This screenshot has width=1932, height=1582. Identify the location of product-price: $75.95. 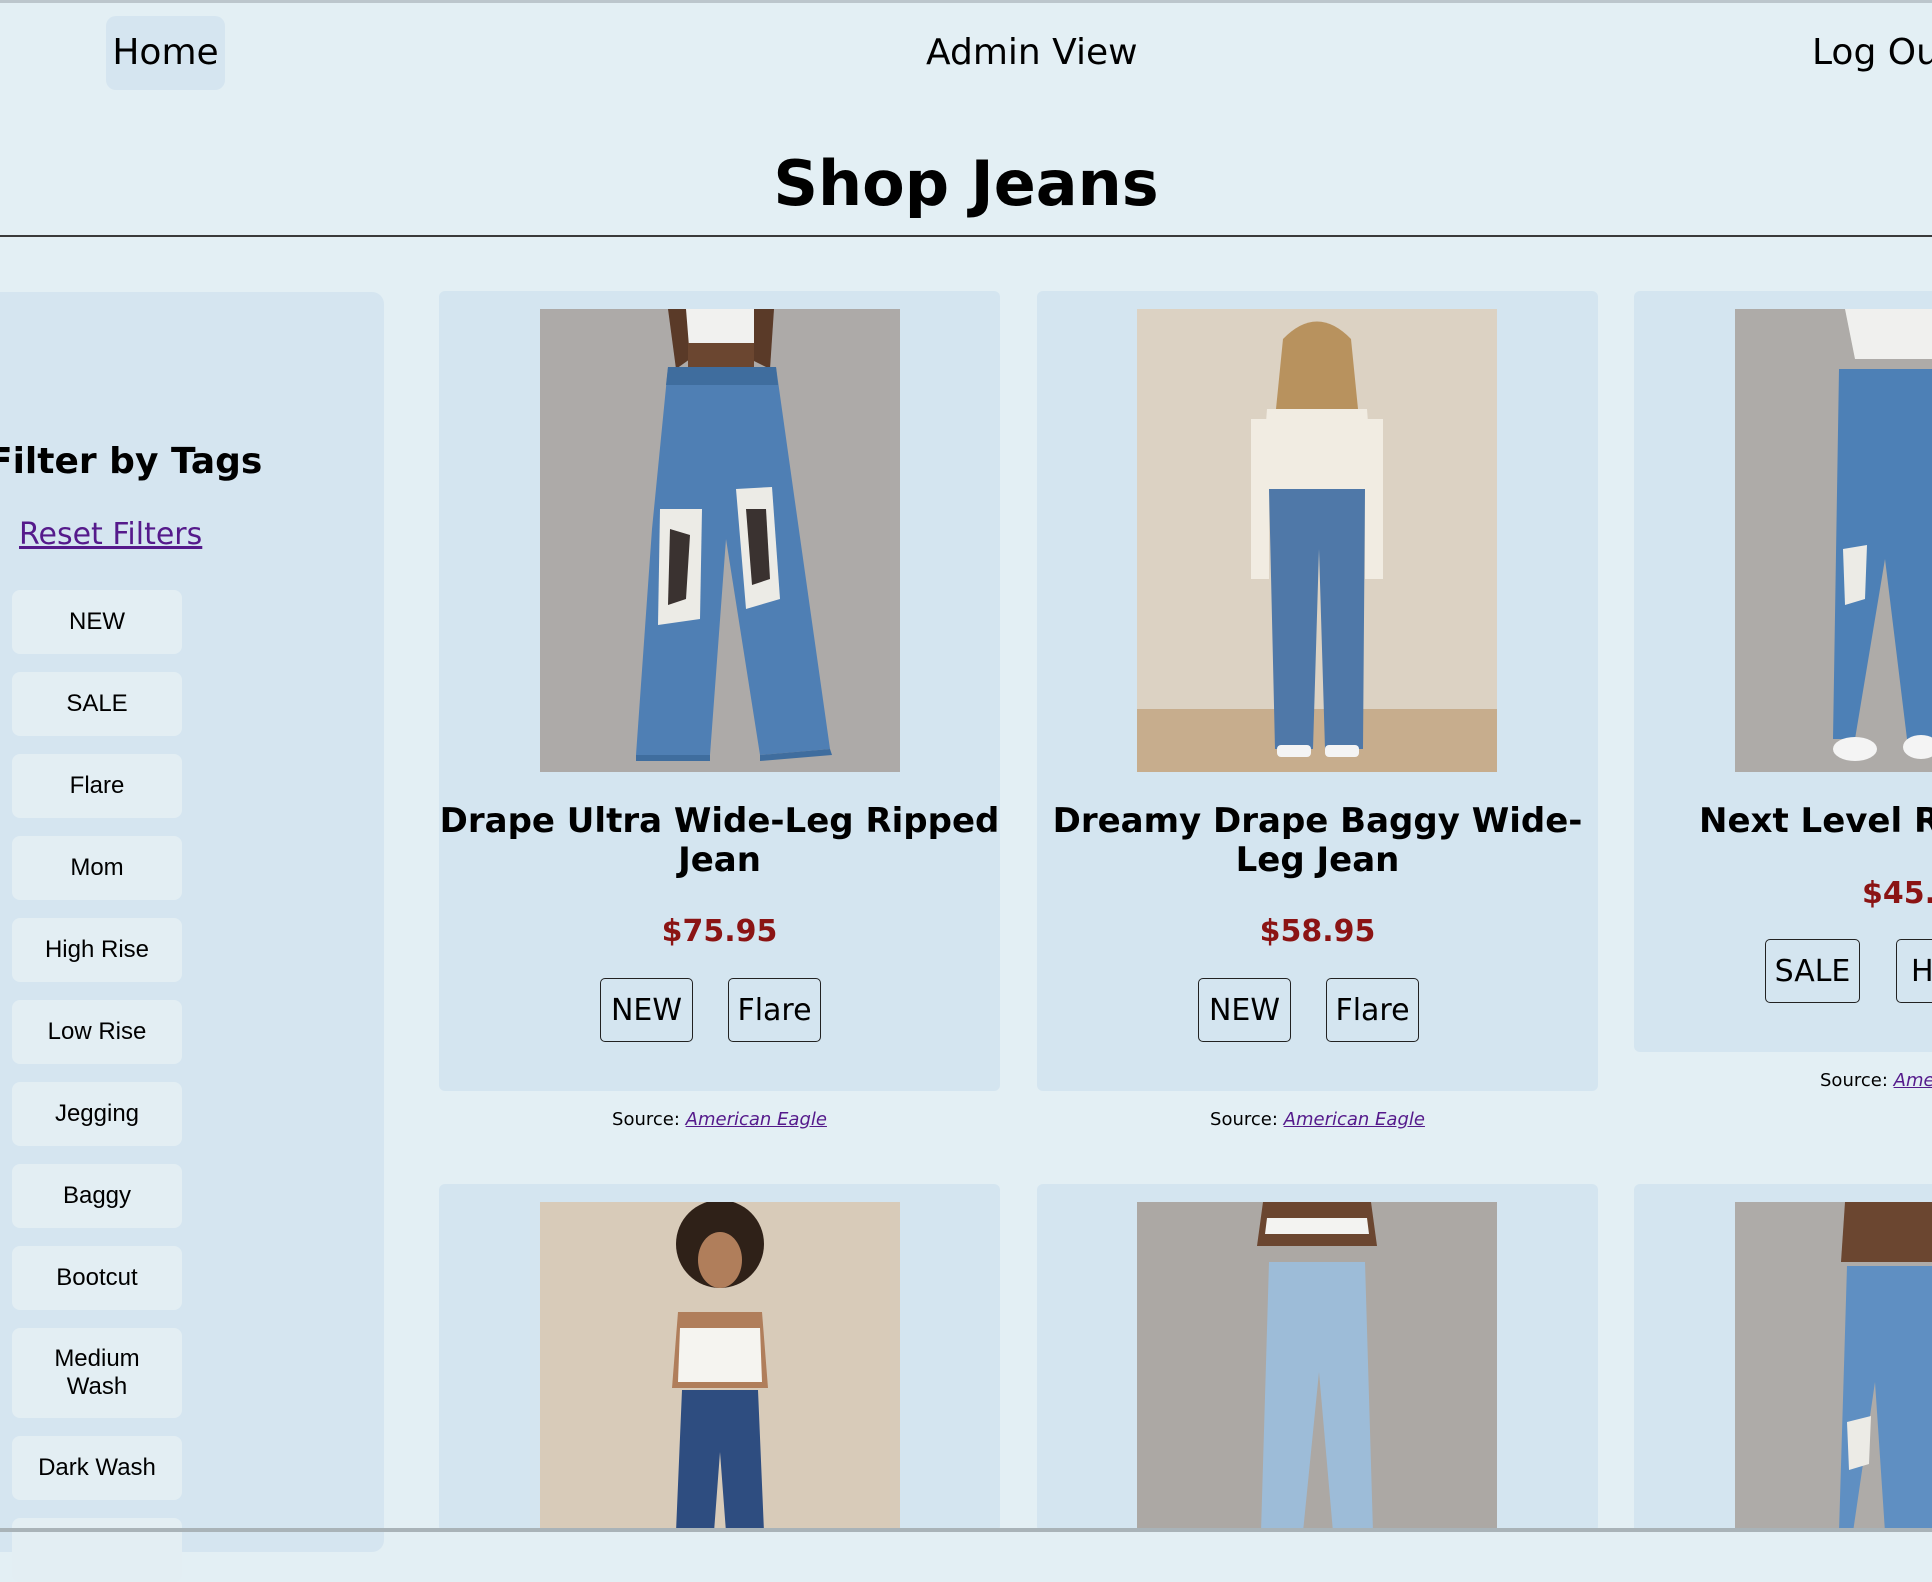
(719, 931).